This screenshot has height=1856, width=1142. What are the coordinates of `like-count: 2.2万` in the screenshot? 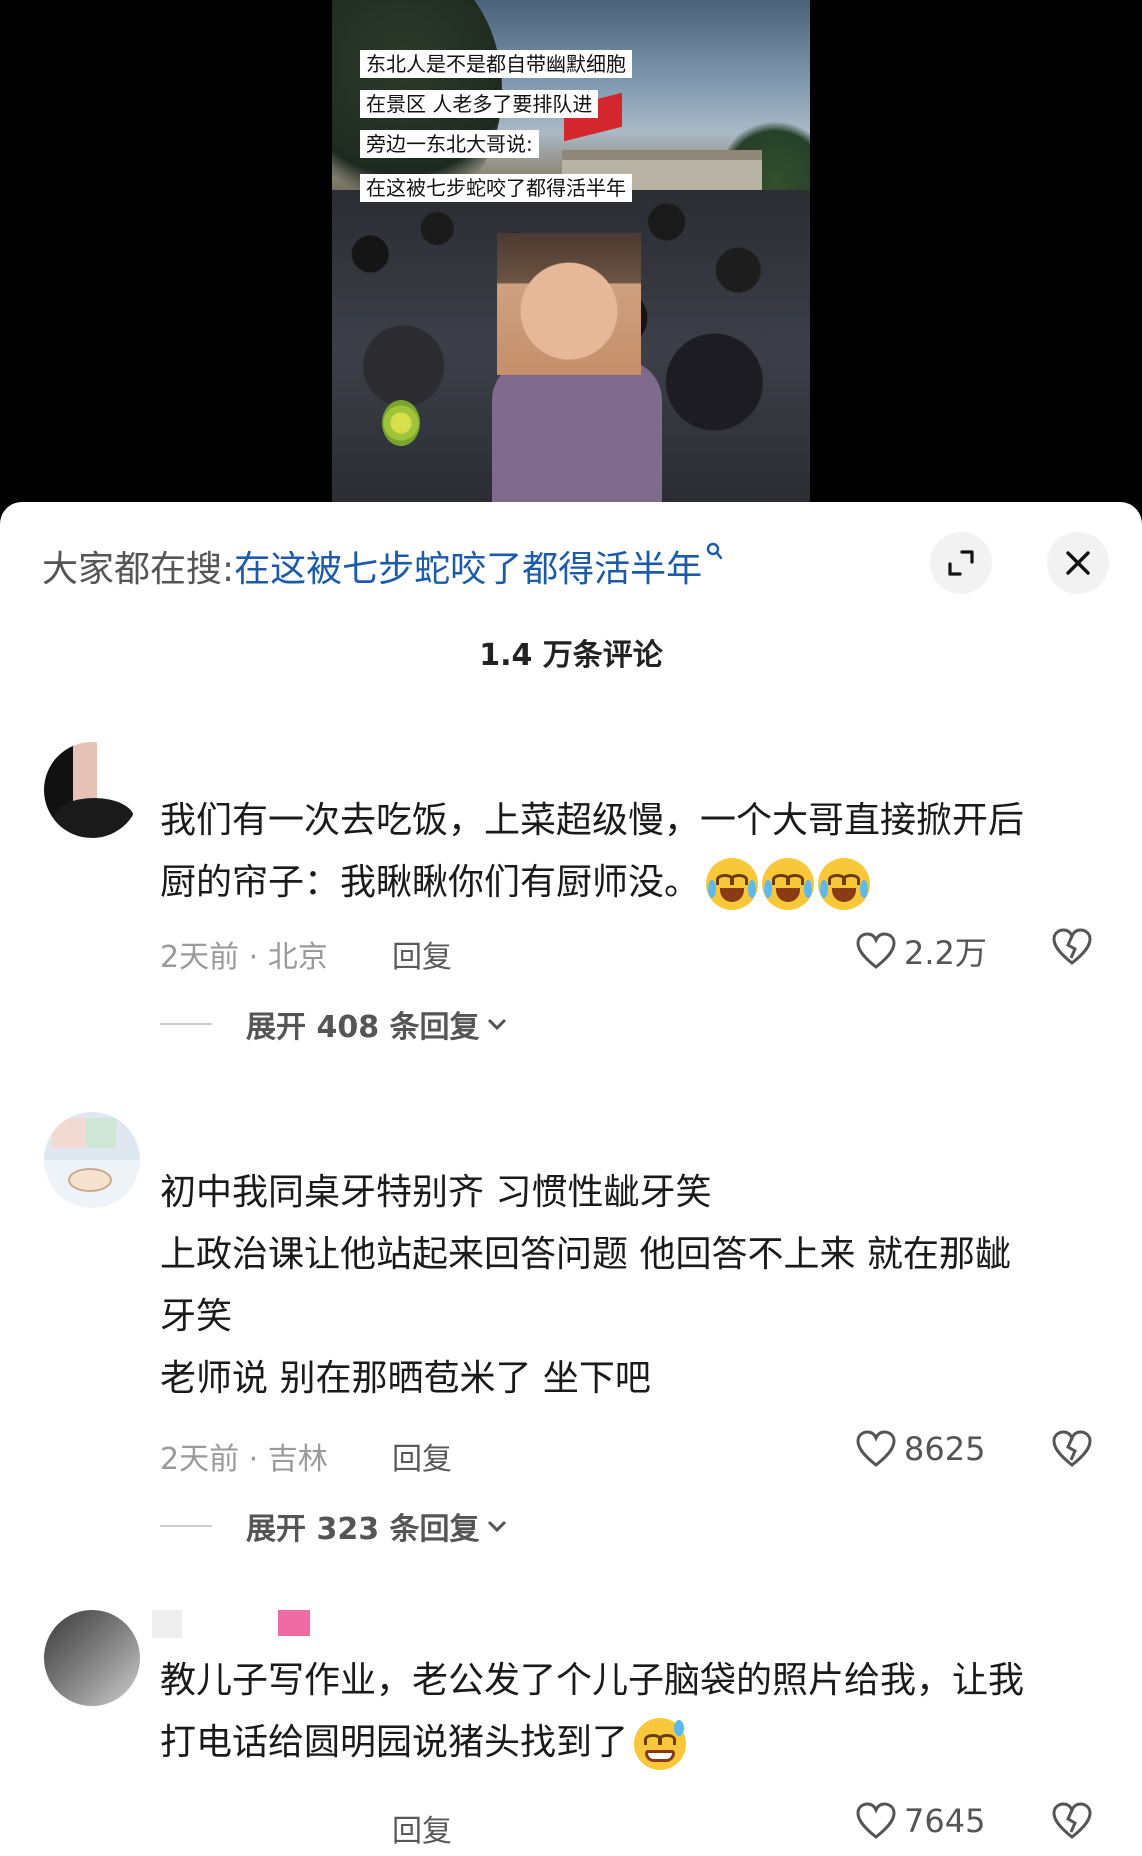 It's located at (945, 953).